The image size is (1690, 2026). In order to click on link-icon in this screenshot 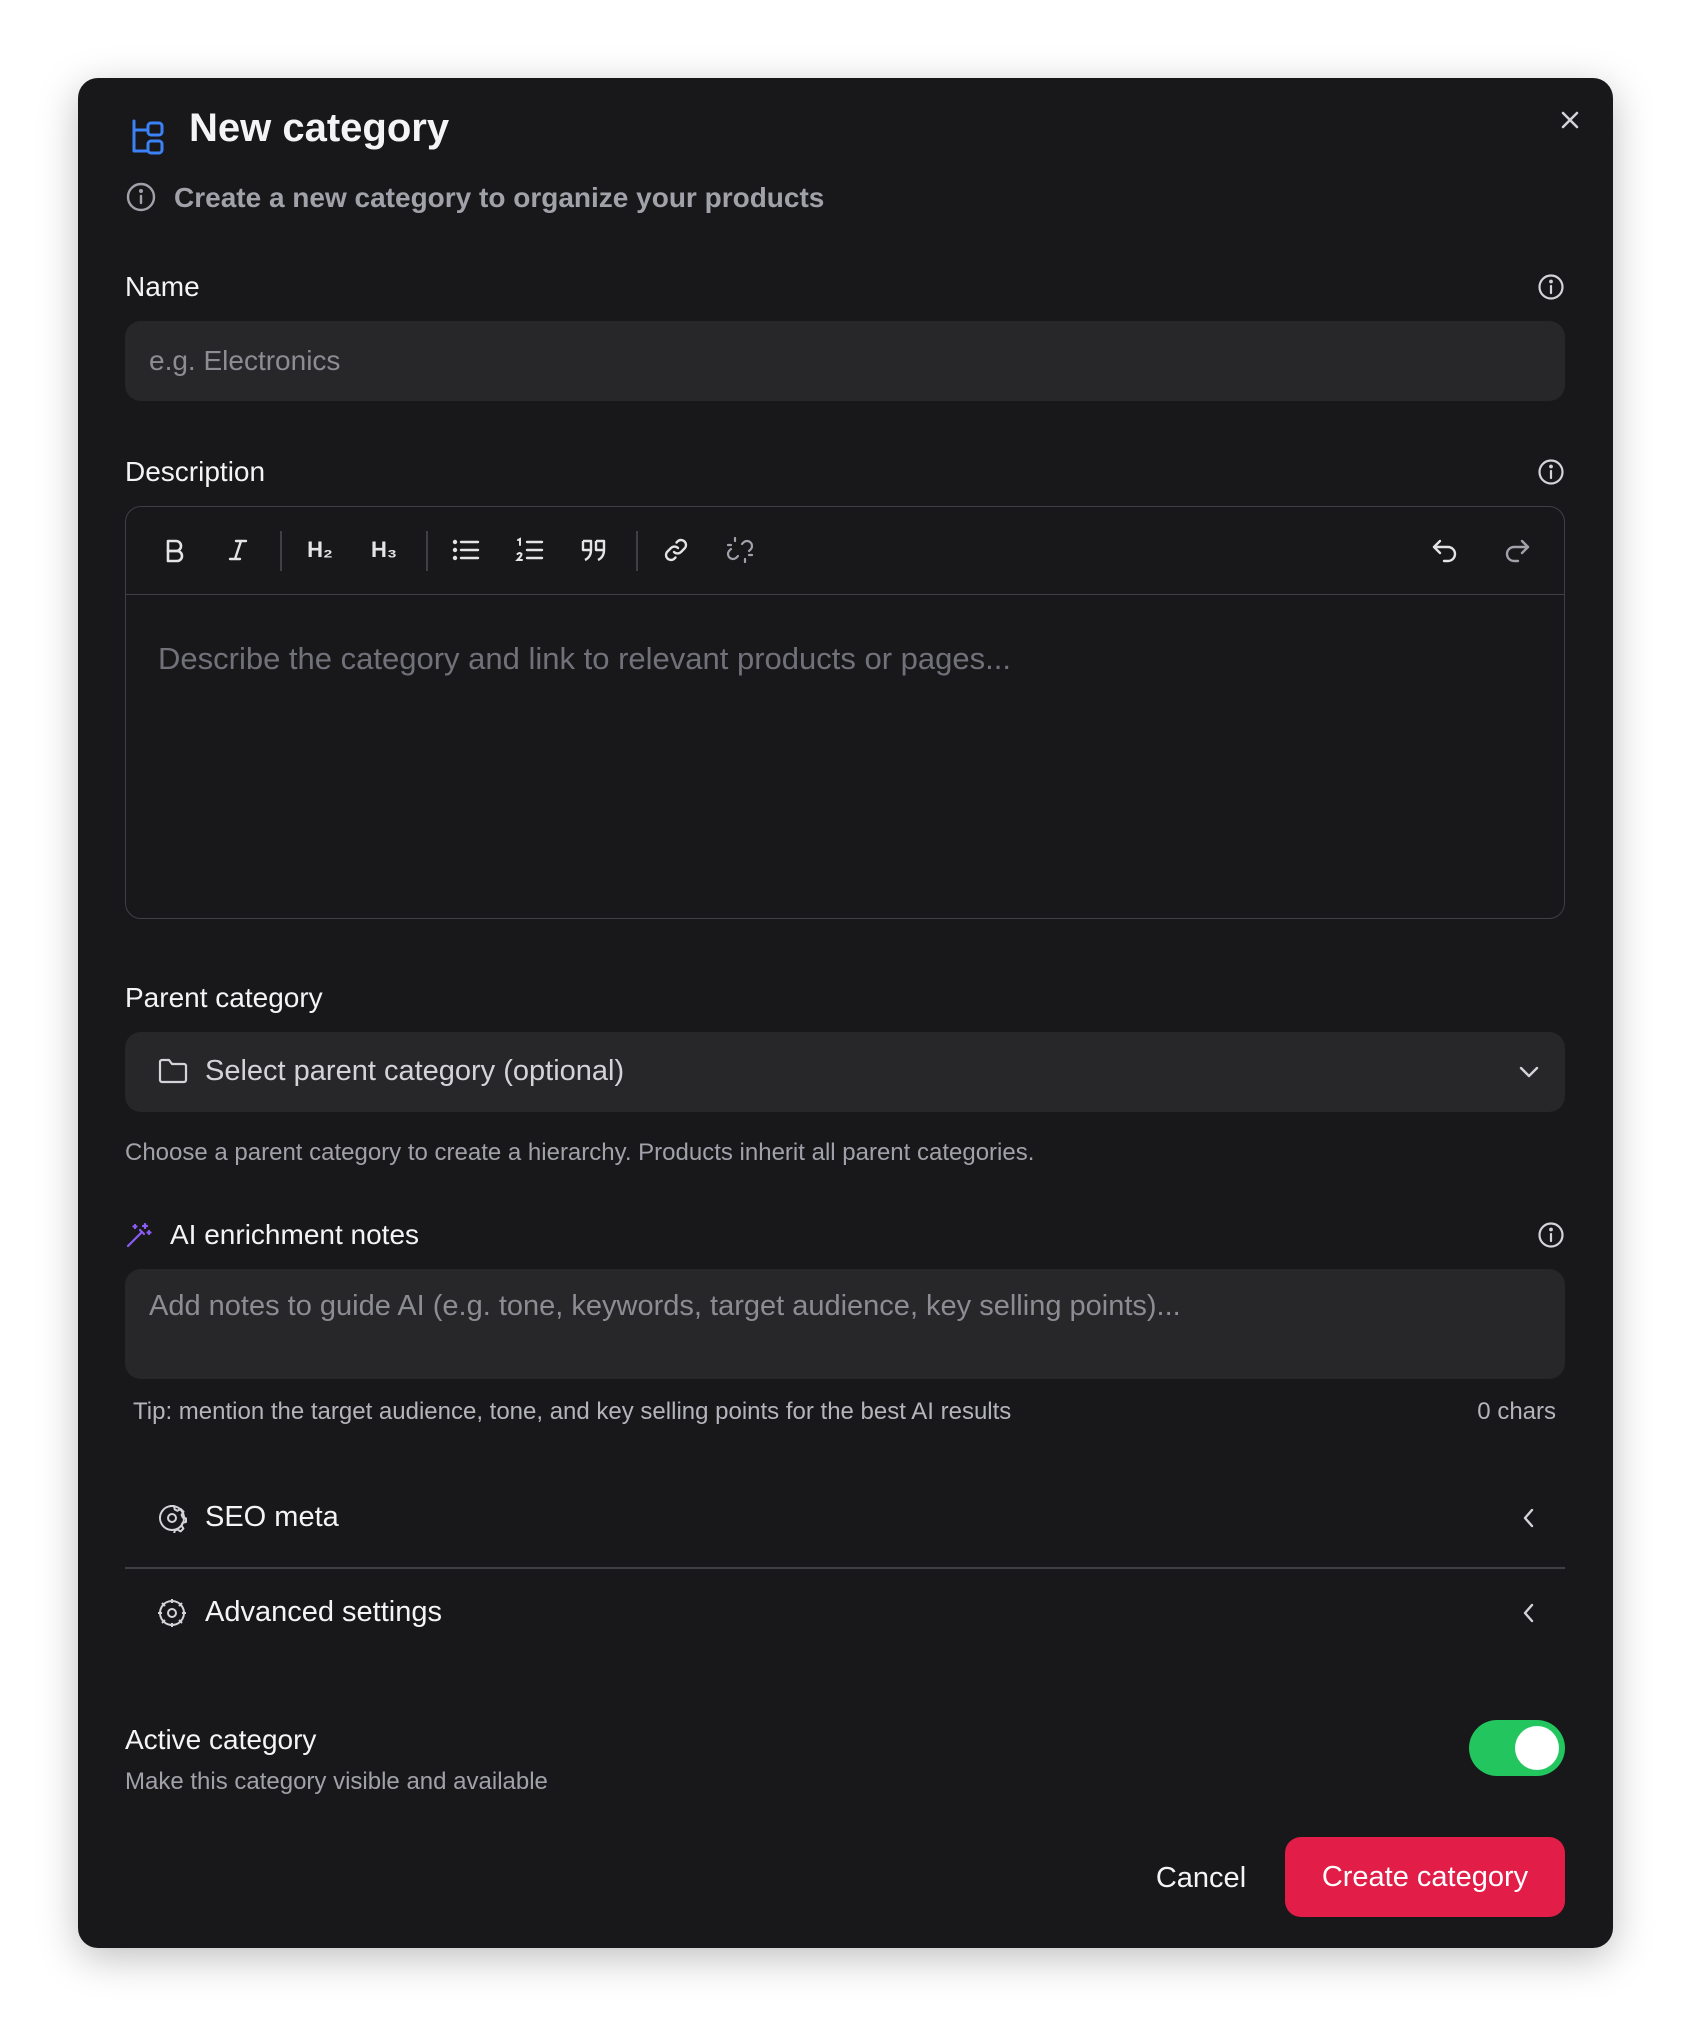, I will do `click(676, 550)`.